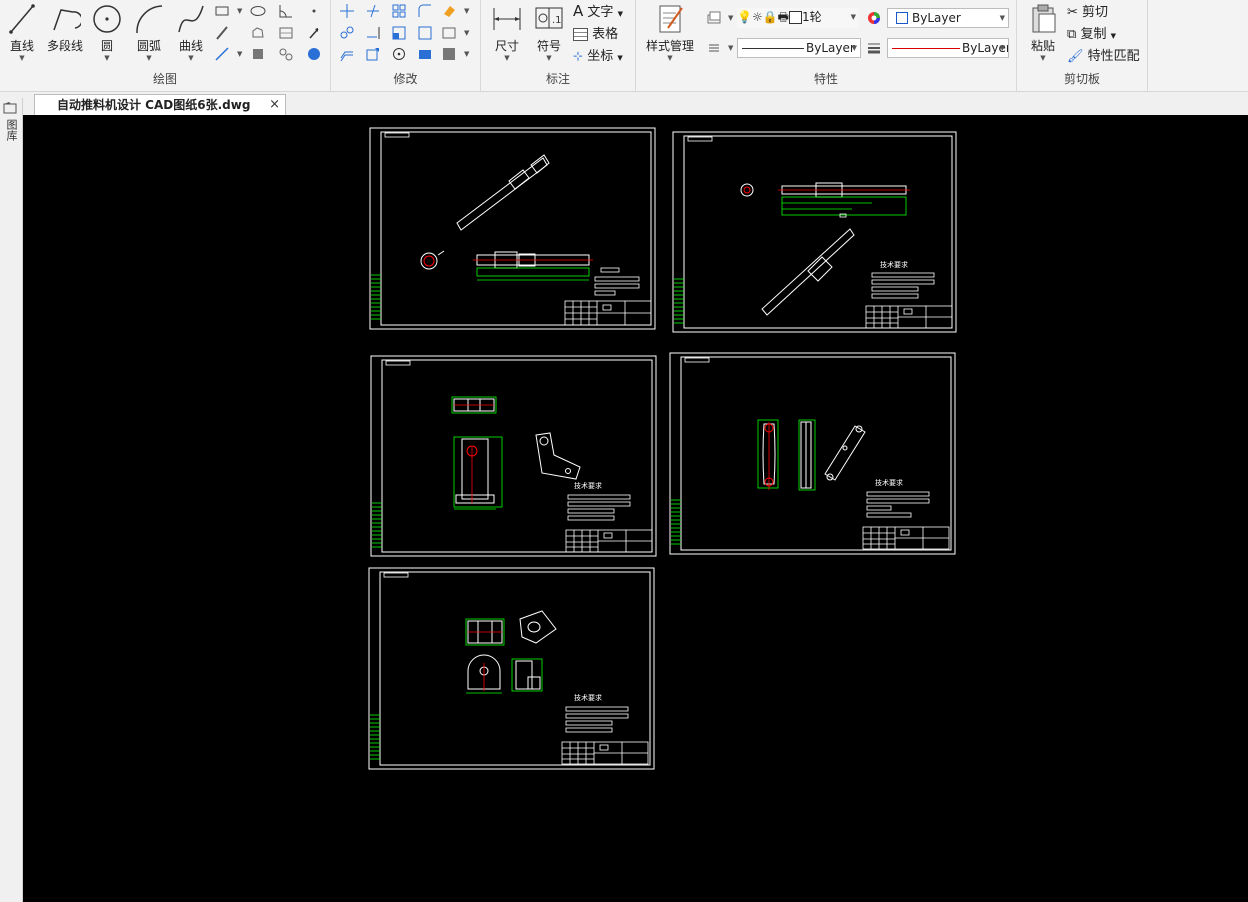 Image resolution: width=1248 pixels, height=902 pixels. I want to click on hatch-icon, so click(286, 33).